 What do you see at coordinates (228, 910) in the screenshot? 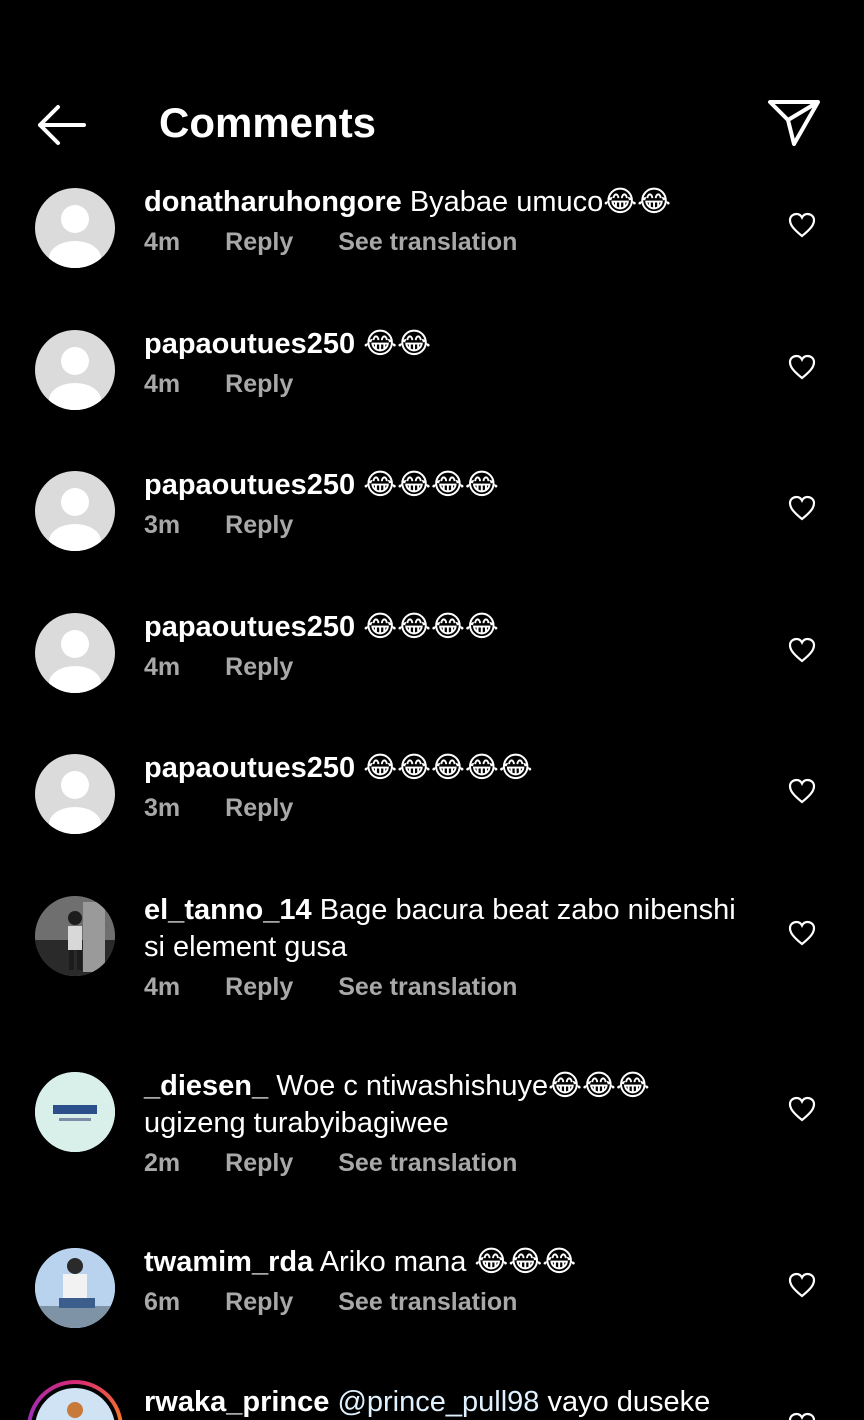
I see `comment-username: el_tanno_14` at bounding box center [228, 910].